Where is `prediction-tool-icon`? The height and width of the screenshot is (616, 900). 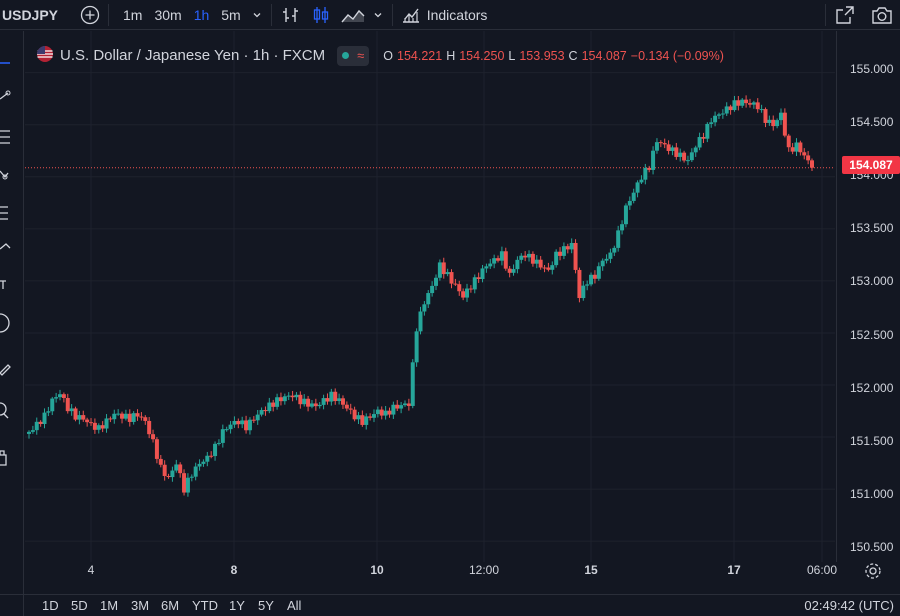 prediction-tool-icon is located at coordinates (4, 213).